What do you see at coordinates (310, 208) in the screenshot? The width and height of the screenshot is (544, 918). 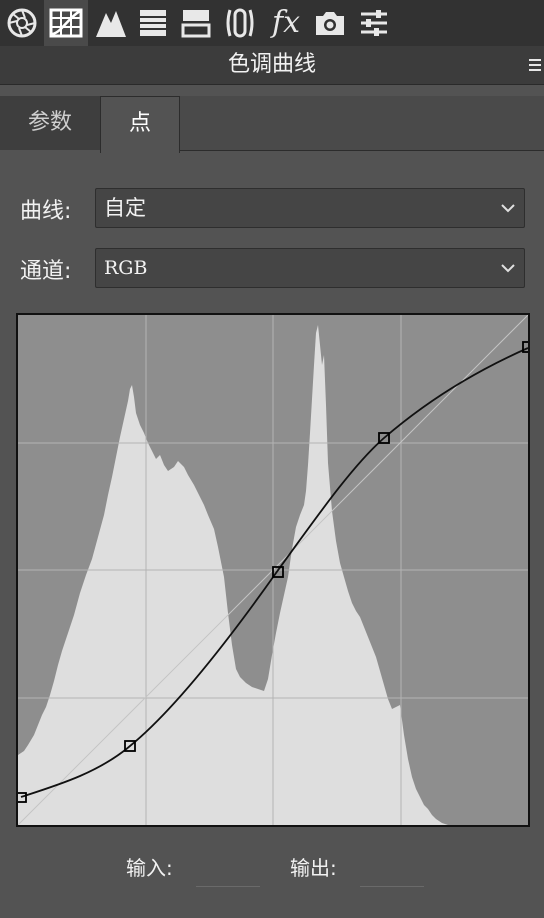 I see `curve-preset-select: 自定` at bounding box center [310, 208].